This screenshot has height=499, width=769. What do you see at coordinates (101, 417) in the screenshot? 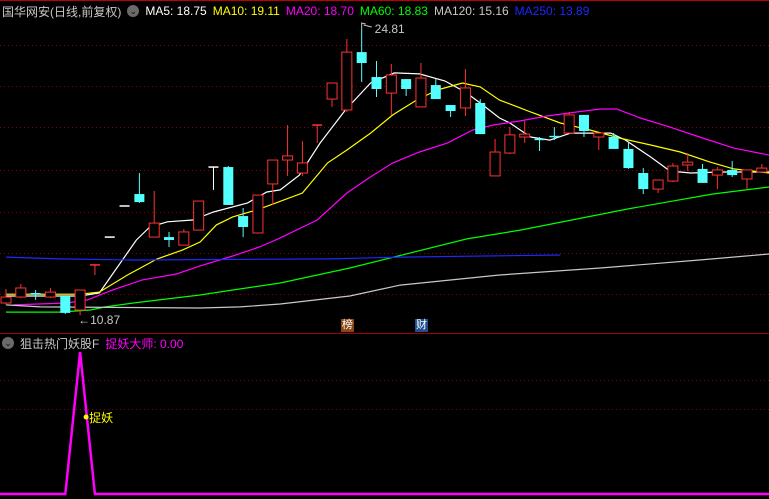
I see `signal-label: 捉妖` at bounding box center [101, 417].